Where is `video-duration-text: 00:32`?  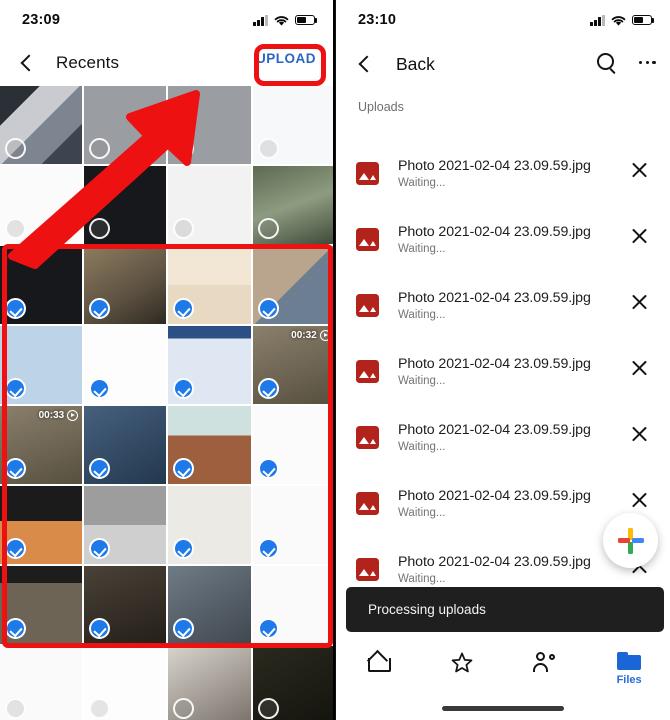 video-duration-text: 00:32 is located at coordinates (304, 335).